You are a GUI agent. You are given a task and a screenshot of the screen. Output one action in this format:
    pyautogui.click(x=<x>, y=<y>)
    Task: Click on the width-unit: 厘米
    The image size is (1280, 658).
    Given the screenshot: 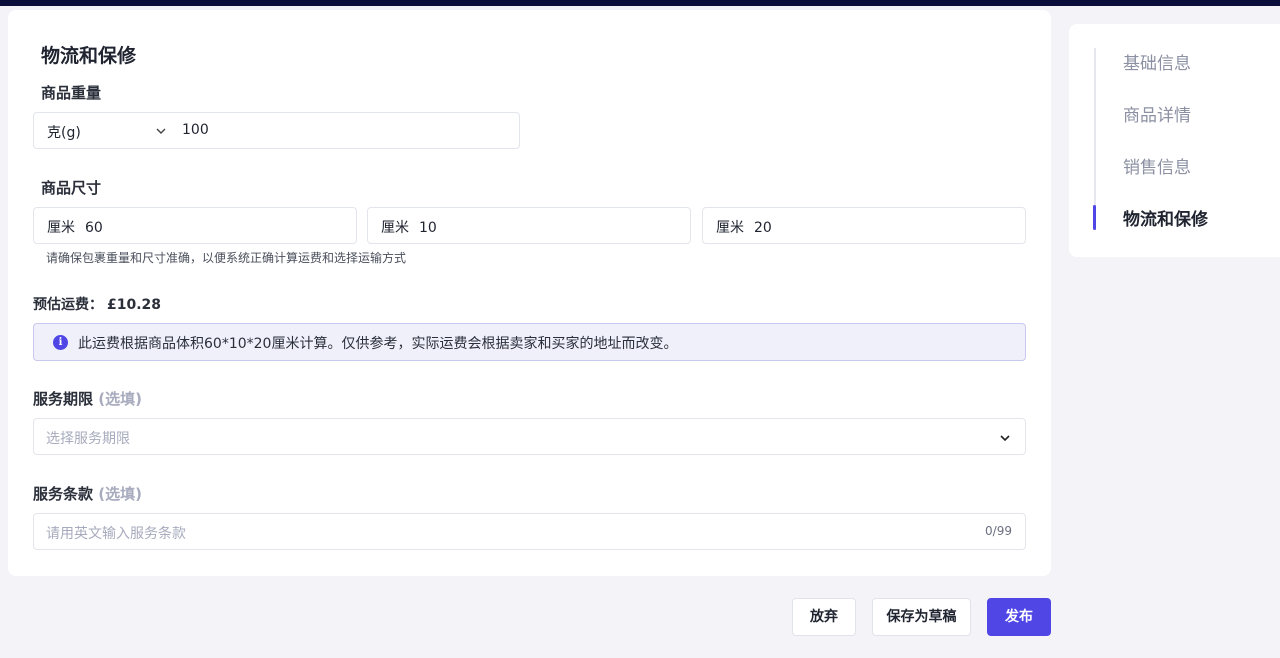 What is the action you would take?
    pyautogui.click(x=395, y=228)
    